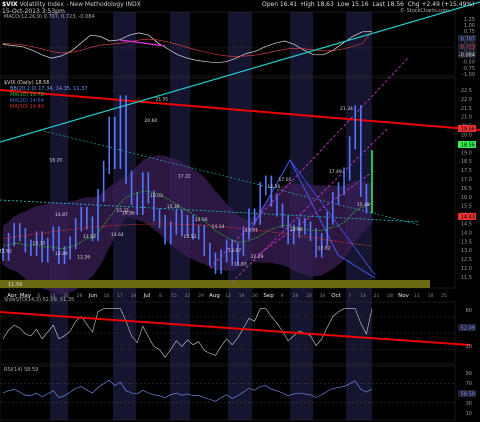 Image resolution: width=480 pixels, height=422 pixels. Describe the element at coordinates (469, 347) in the screenshot. I see `stochastic-axis-label: 20` at that location.